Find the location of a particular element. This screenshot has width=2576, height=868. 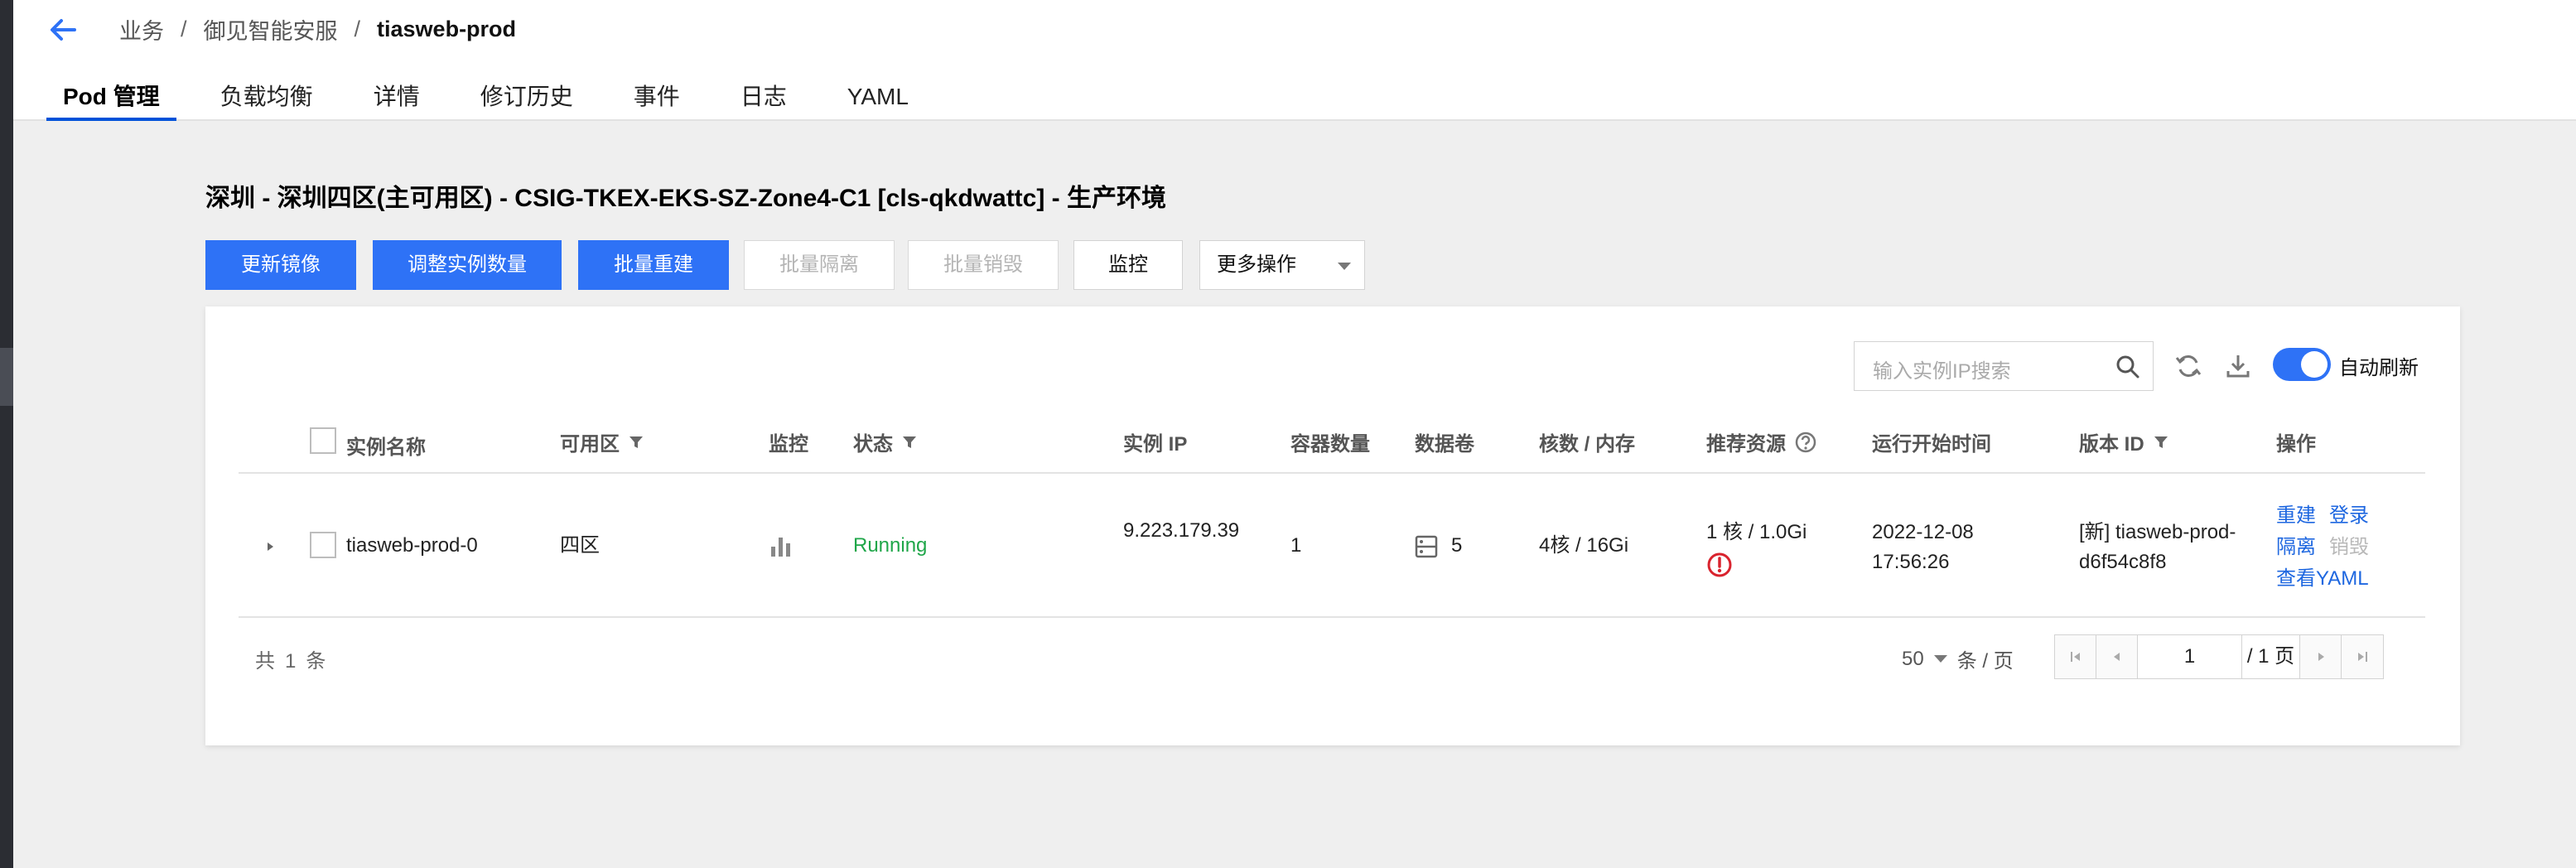

version-id-line1: [新] tiasweb-prod- is located at coordinates (2157, 532).